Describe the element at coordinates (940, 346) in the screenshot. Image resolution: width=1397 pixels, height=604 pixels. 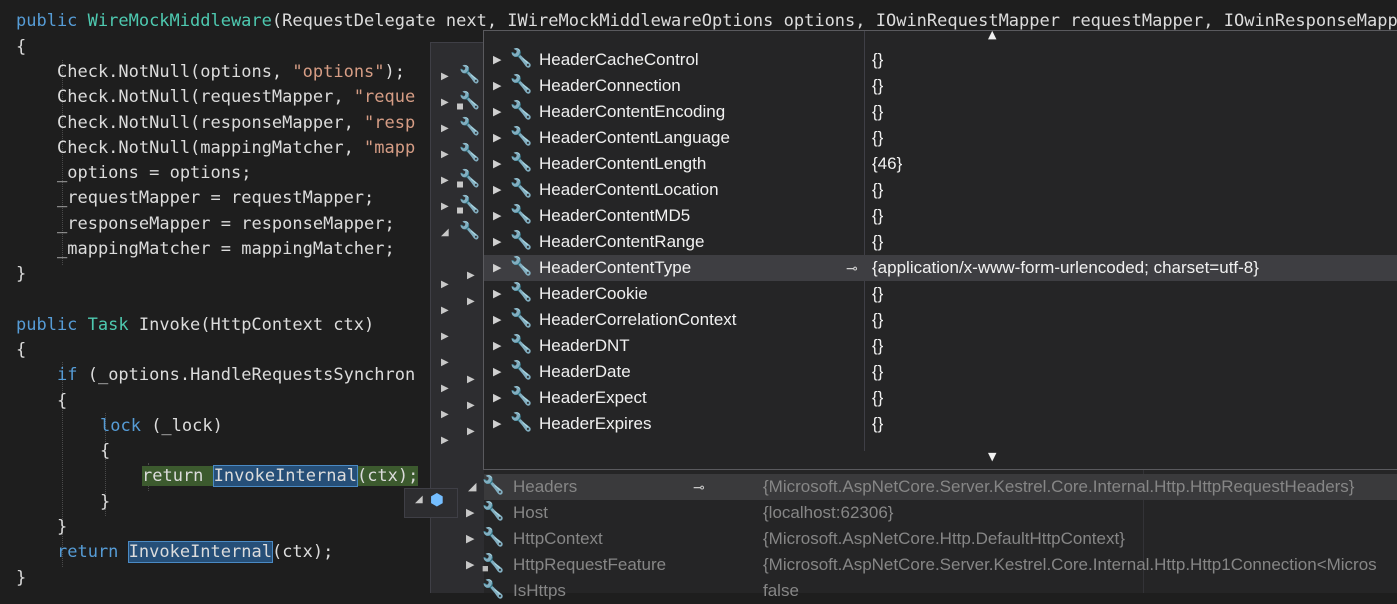
I see `datatip-row: ▶ 🔧 HeaderDNT {}` at that location.